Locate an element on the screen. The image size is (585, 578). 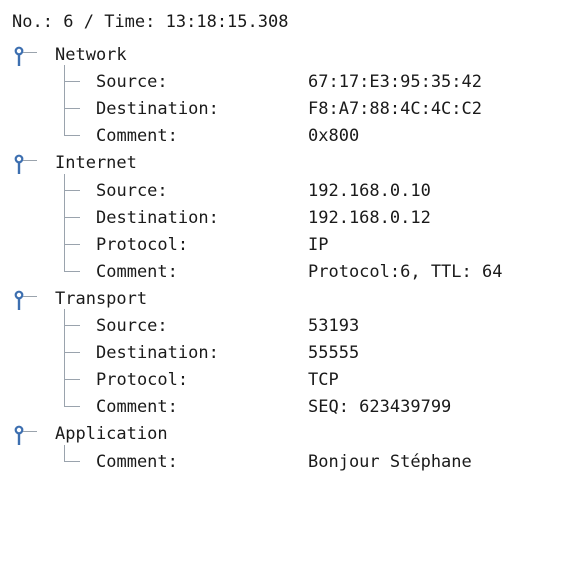
packet-time: 13:18:15.308 is located at coordinates (227, 22).